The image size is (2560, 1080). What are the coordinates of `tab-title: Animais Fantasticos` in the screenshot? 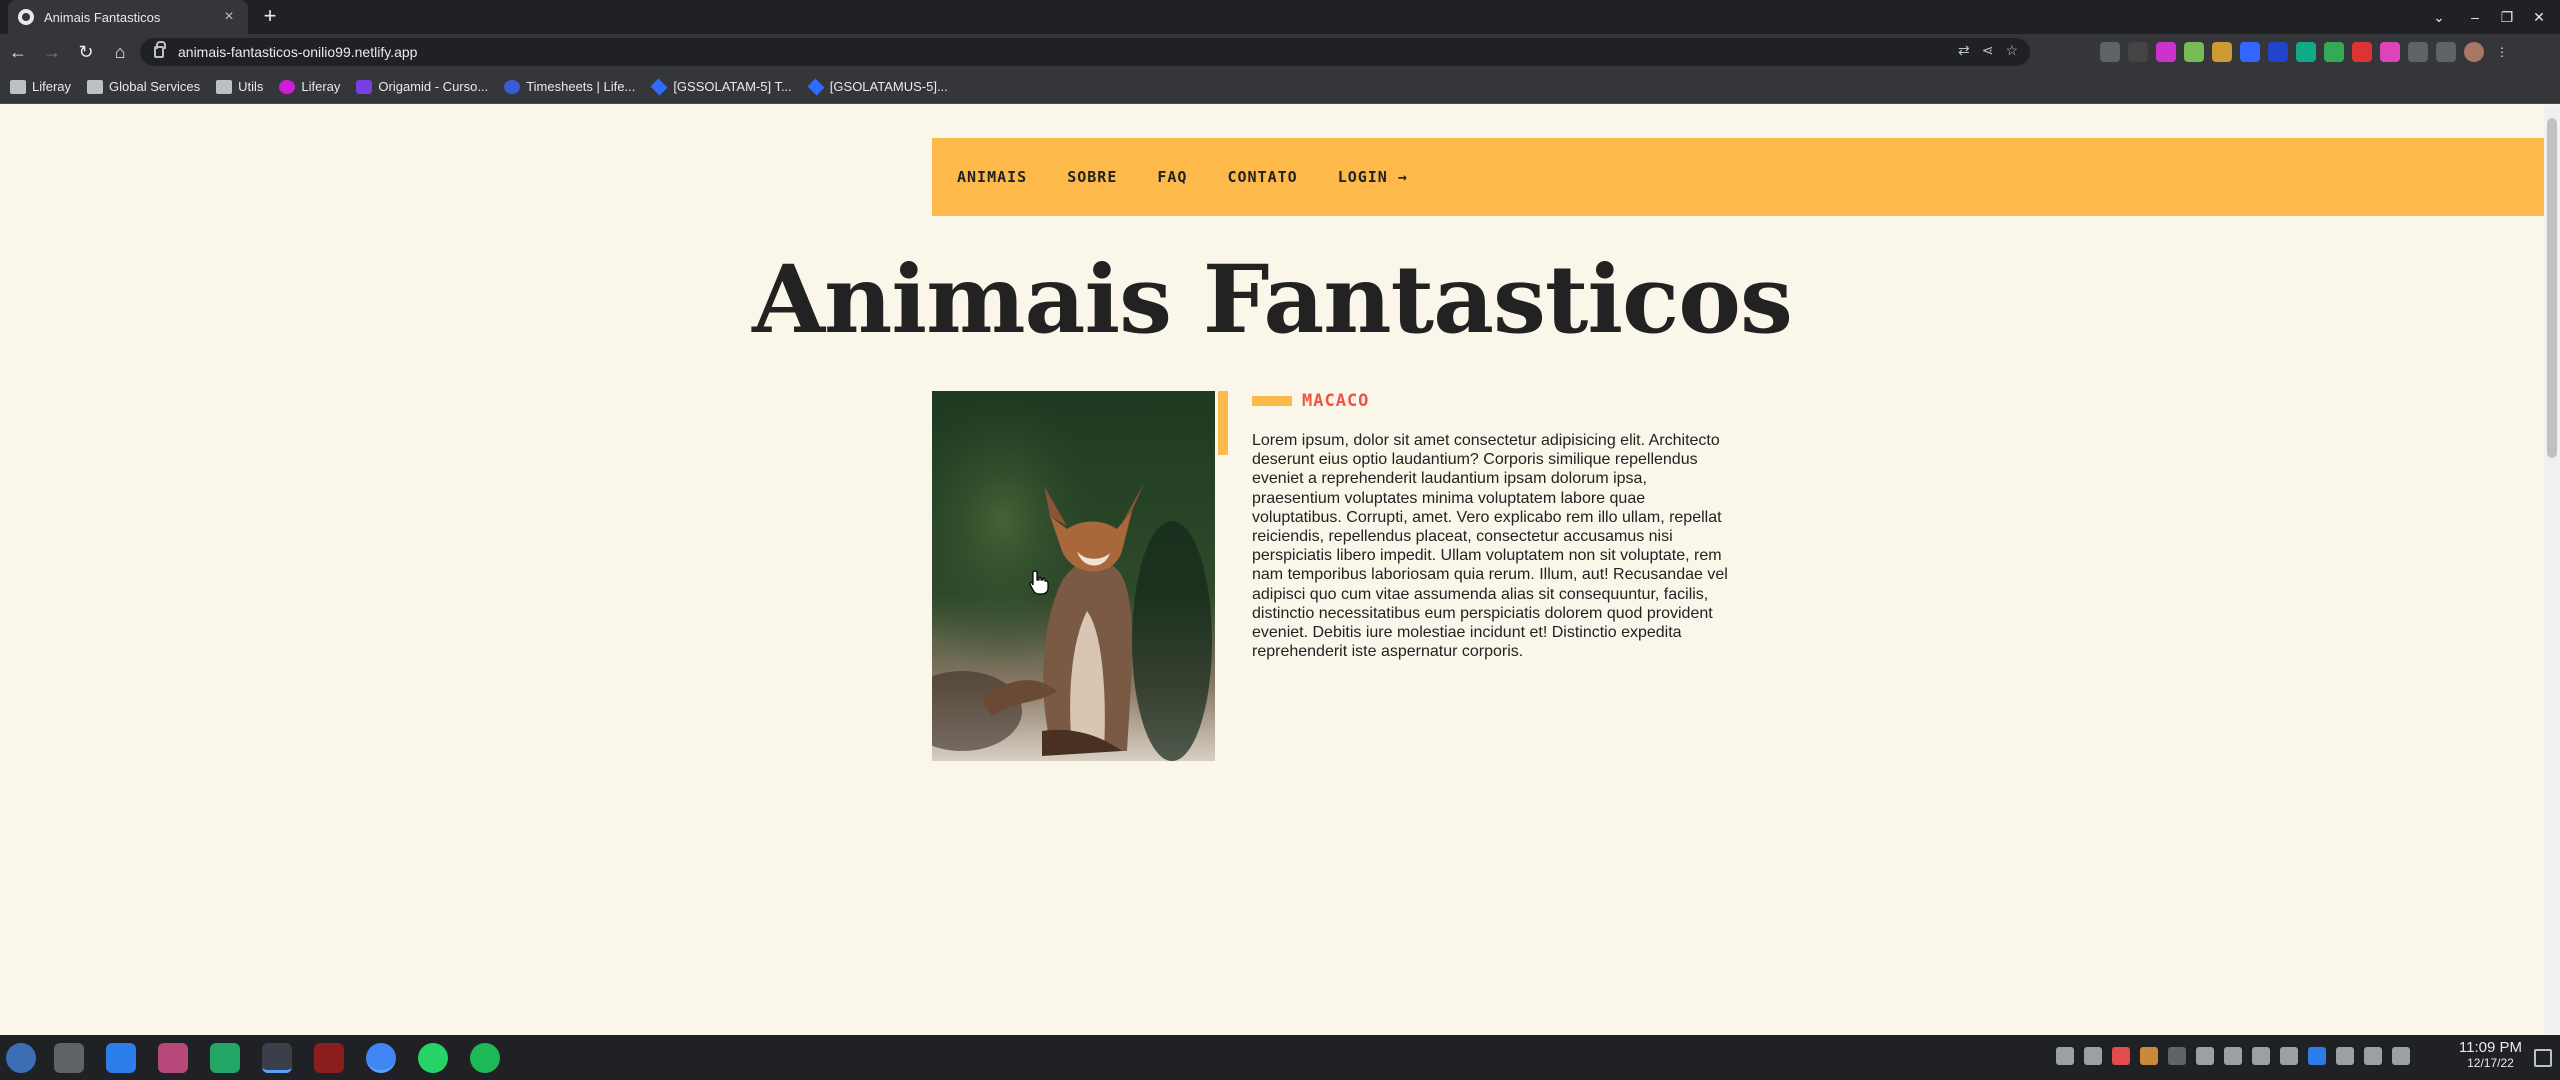 It's located at (102, 17).